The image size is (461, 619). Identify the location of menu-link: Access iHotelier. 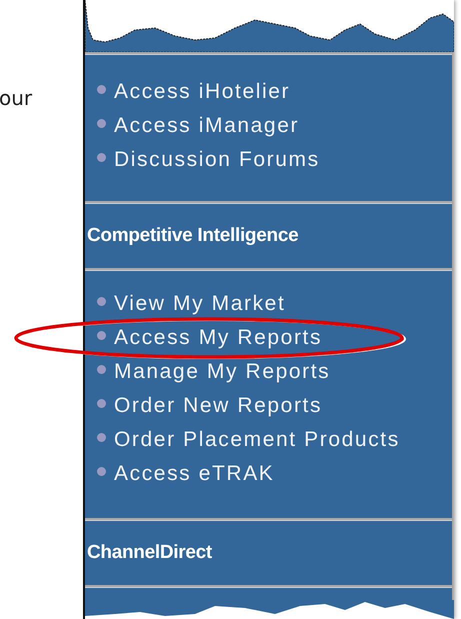
(202, 92).